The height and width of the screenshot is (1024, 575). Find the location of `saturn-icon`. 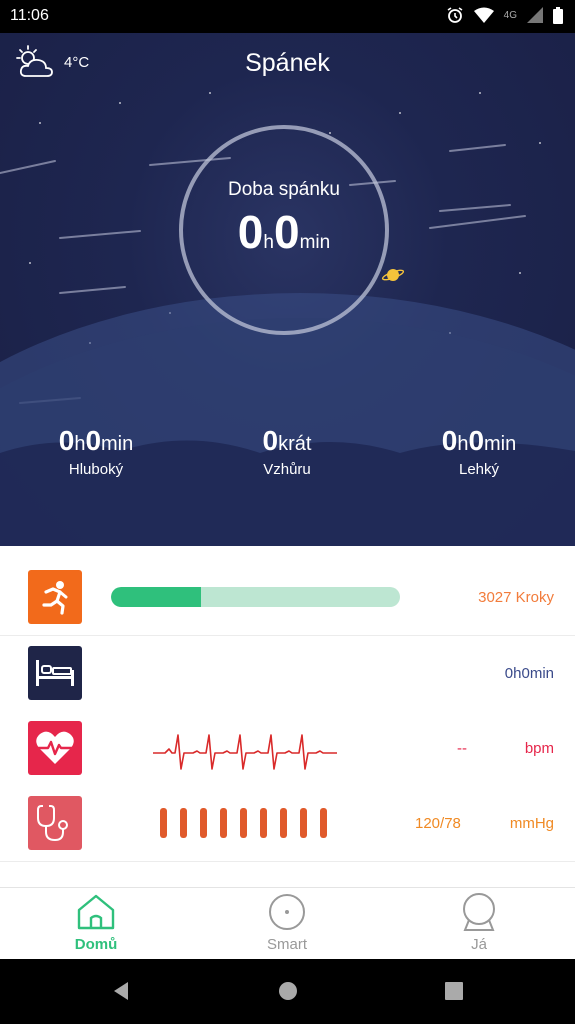

saturn-icon is located at coordinates (393, 275).